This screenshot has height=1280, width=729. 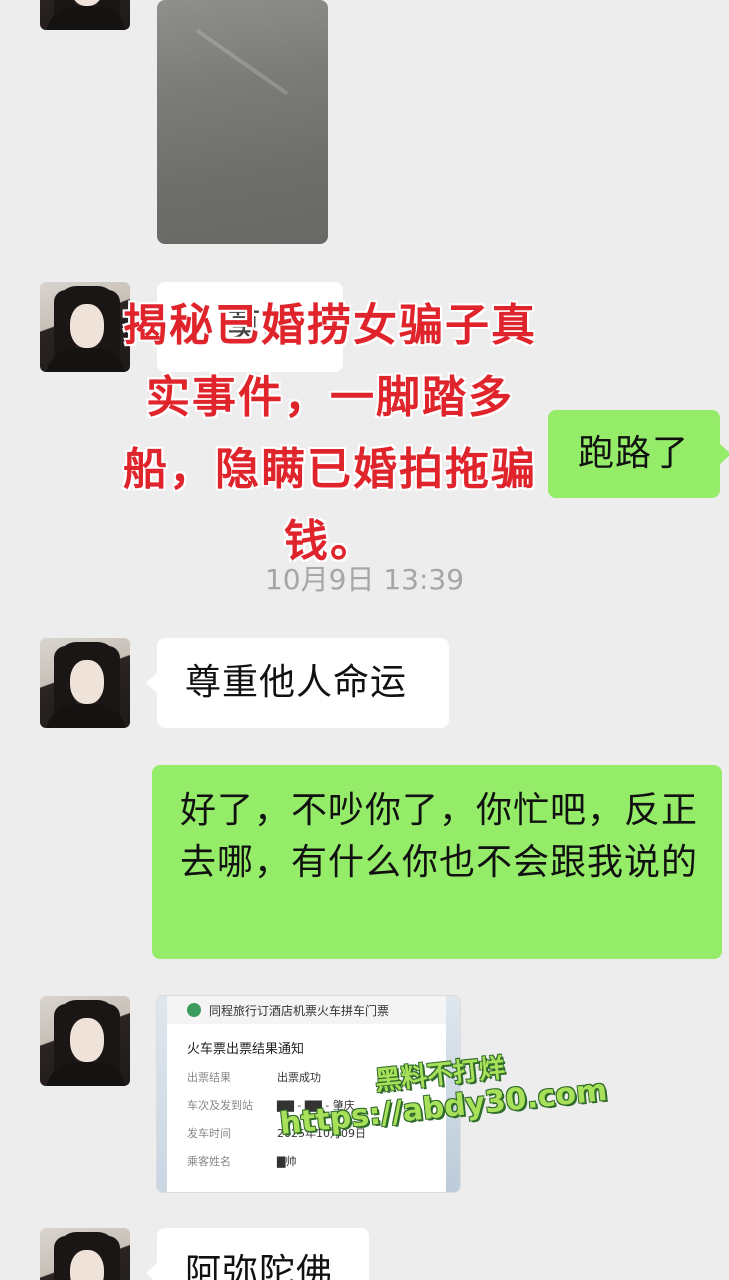 I want to click on overlay-line: 钱。, so click(x=330, y=541).